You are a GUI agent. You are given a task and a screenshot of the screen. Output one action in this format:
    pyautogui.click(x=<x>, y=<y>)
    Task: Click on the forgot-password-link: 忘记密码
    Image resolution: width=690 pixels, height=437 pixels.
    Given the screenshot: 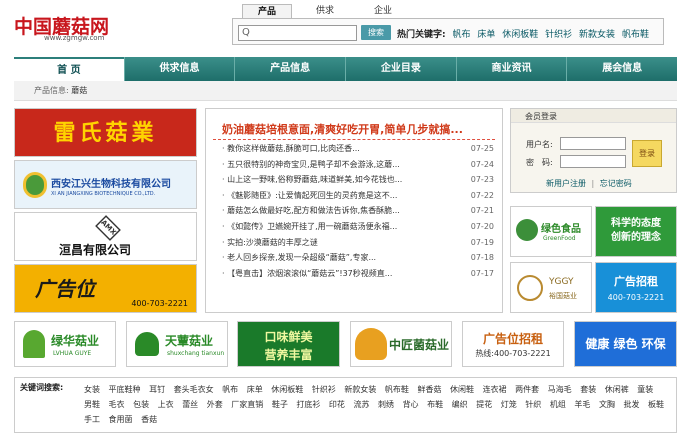 What is the action you would take?
    pyautogui.click(x=616, y=183)
    